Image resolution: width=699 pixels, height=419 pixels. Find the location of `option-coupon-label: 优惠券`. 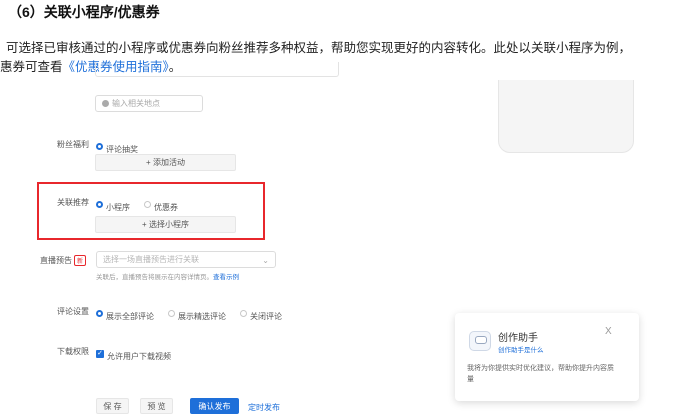

option-coupon-label: 优惠券 is located at coordinates (166, 207).